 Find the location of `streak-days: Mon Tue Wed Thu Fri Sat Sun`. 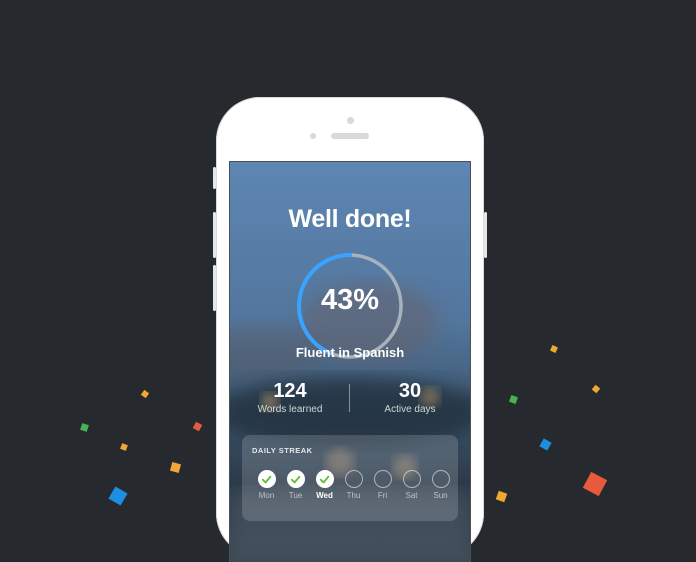

streak-days: Mon Tue Wed Thu Fri Sat Sun is located at coordinates (353, 485).